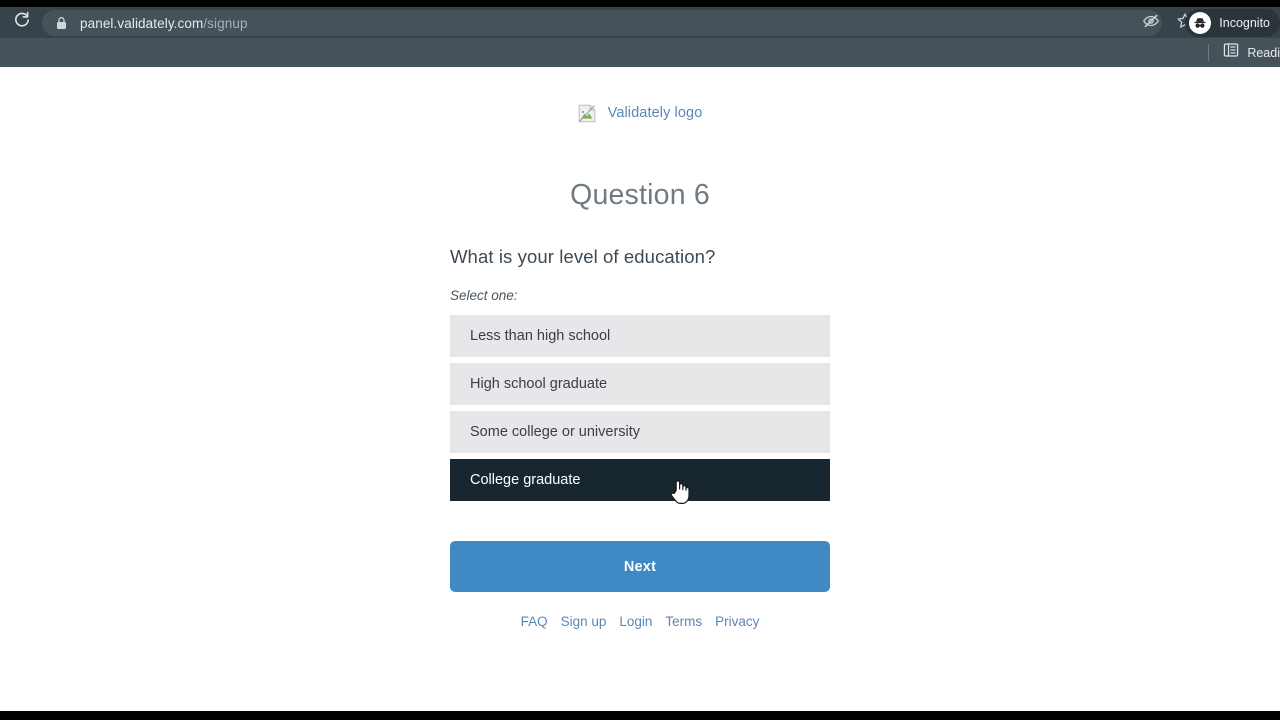 This screenshot has width=1280, height=720. Describe the element at coordinates (1244, 23) in the screenshot. I see `incognito-label: Incognito` at that location.